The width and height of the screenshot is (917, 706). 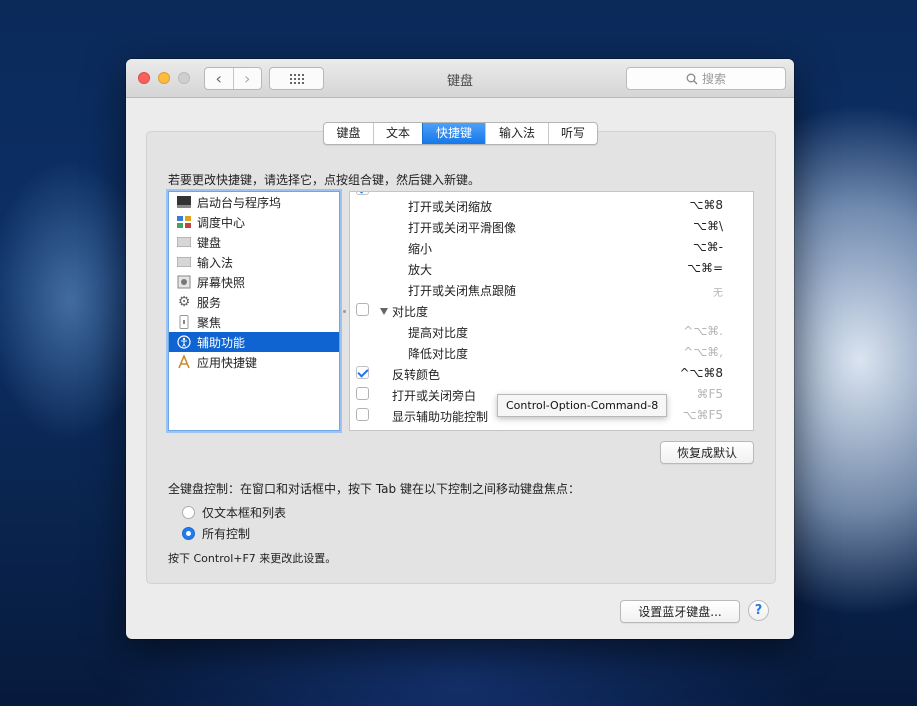 I want to click on category-item-screenshots: 屏幕快照, so click(x=254, y=282).